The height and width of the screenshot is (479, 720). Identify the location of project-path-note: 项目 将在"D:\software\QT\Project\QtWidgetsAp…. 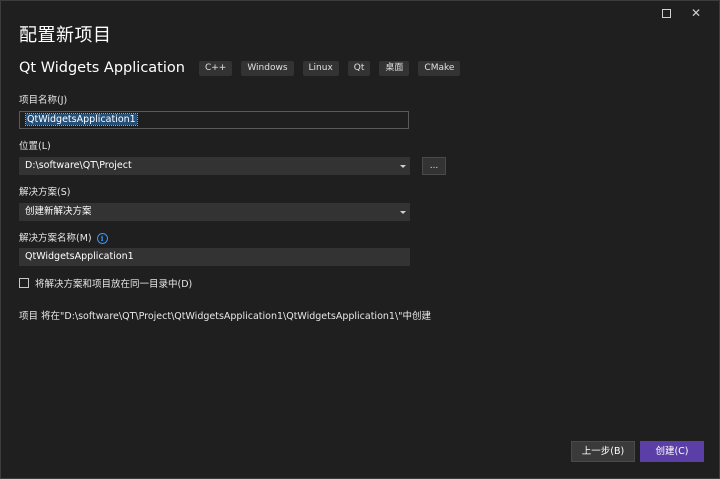
(225, 316).